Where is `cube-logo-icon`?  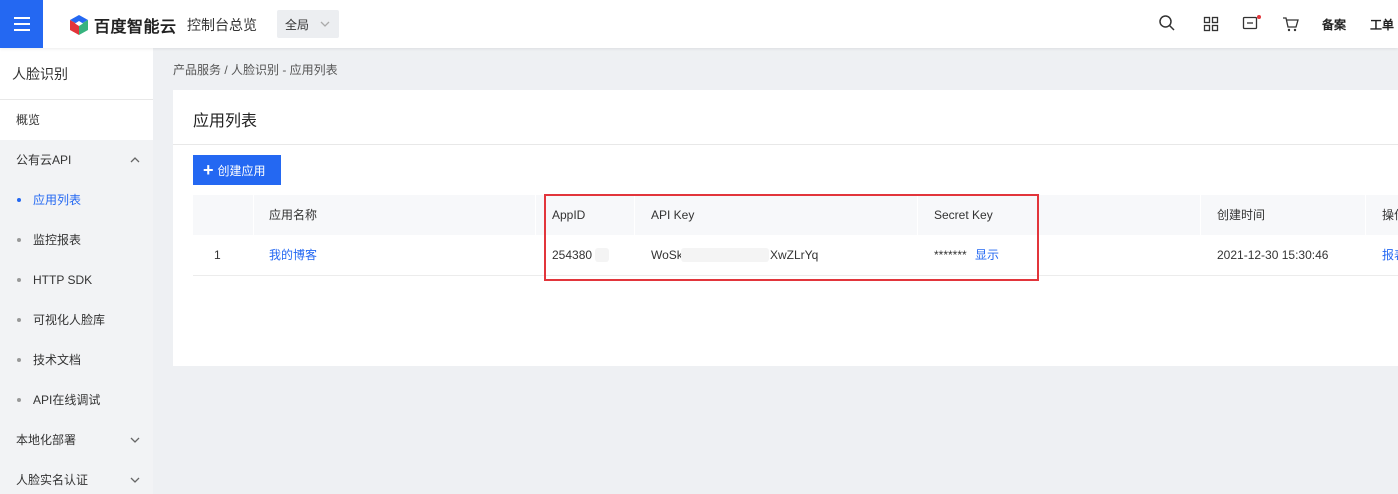 cube-logo-icon is located at coordinates (79, 25).